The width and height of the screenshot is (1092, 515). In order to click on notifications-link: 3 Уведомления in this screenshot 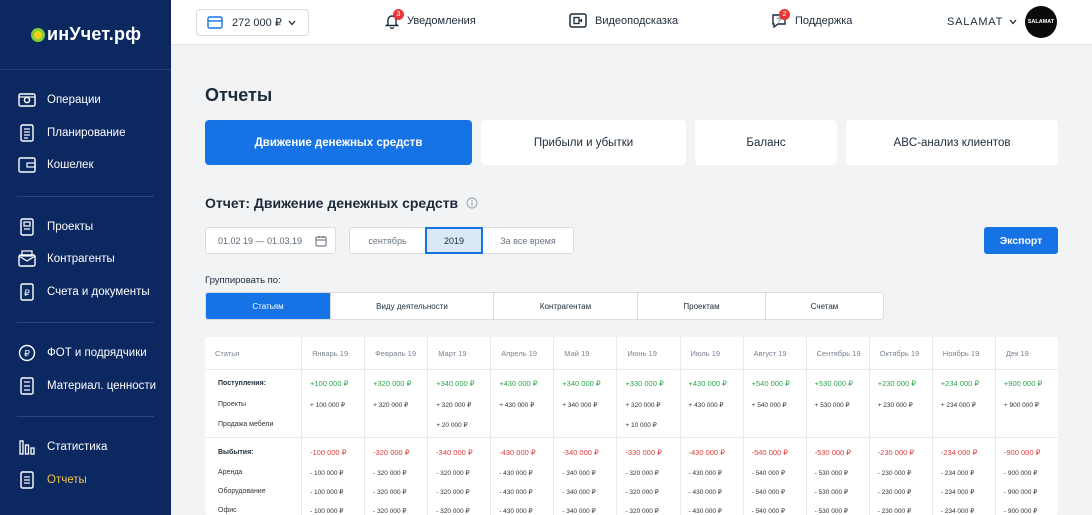, I will do `click(430, 19)`.